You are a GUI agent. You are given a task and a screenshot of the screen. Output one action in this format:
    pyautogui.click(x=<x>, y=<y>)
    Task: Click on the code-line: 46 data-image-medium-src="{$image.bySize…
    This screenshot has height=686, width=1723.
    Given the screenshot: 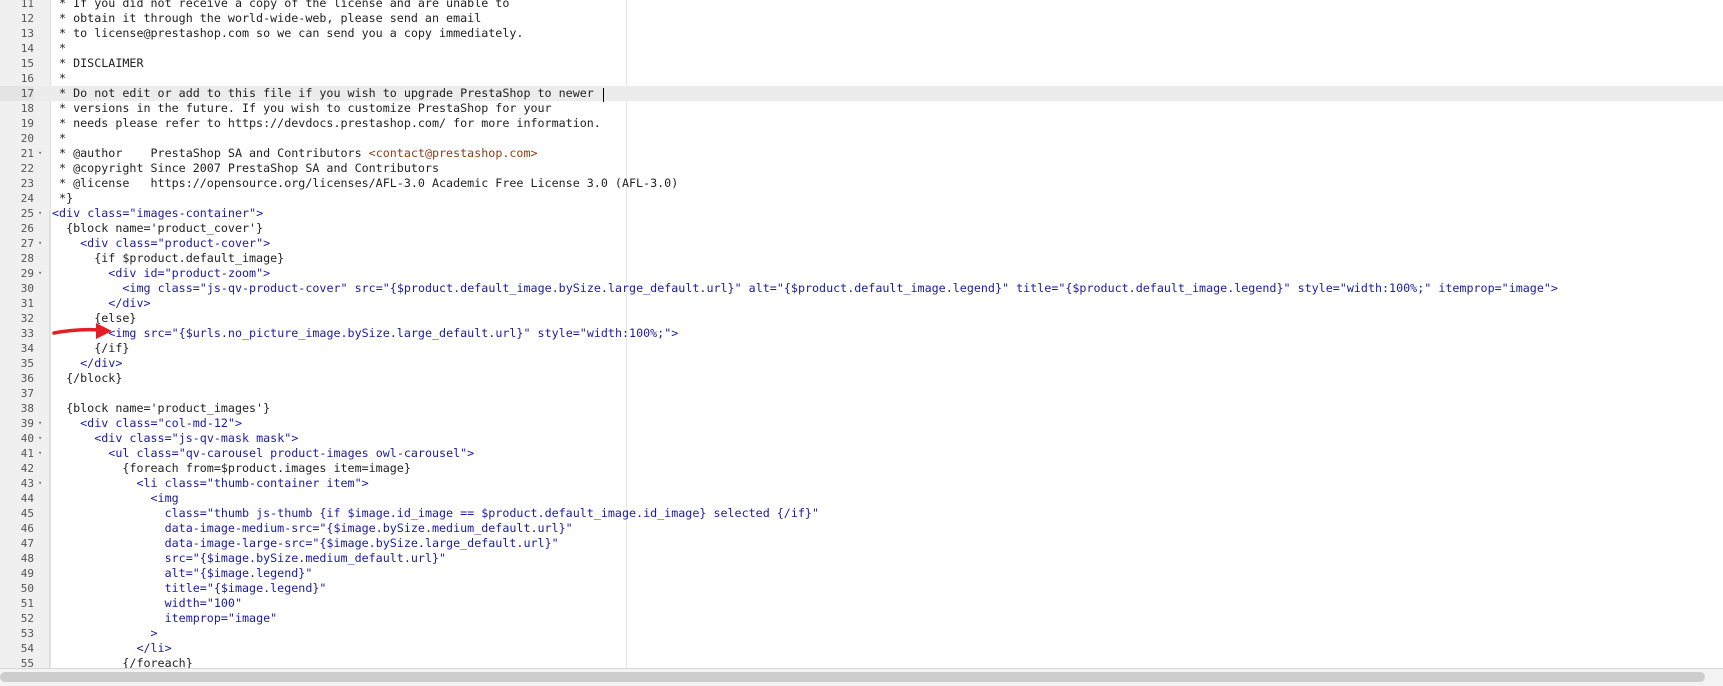 What is the action you would take?
    pyautogui.click(x=861, y=528)
    